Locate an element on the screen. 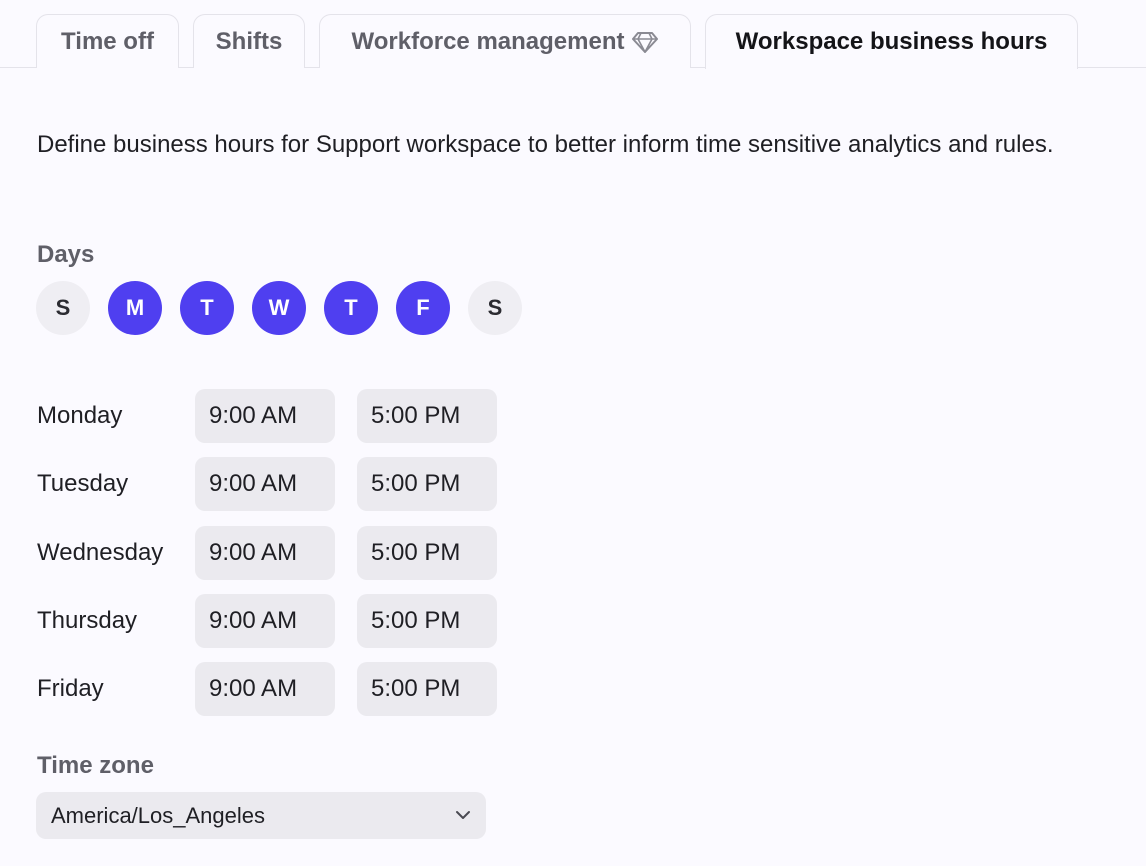  tab-workspace-business-hours: Workspace business hours is located at coordinates (891, 41).